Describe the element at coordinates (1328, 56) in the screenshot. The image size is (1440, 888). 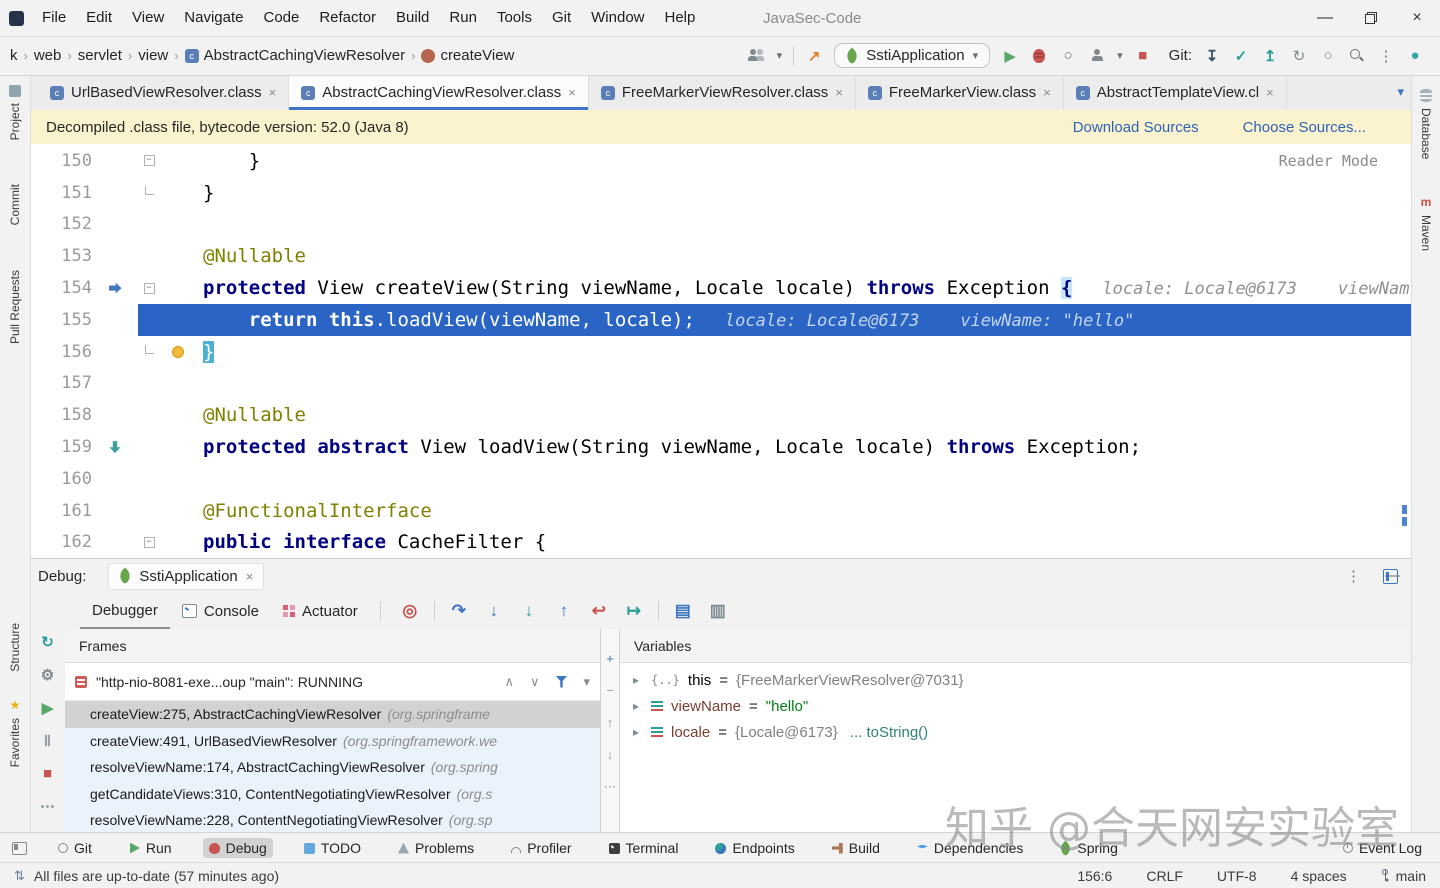
I see `history-icon: ○` at that location.